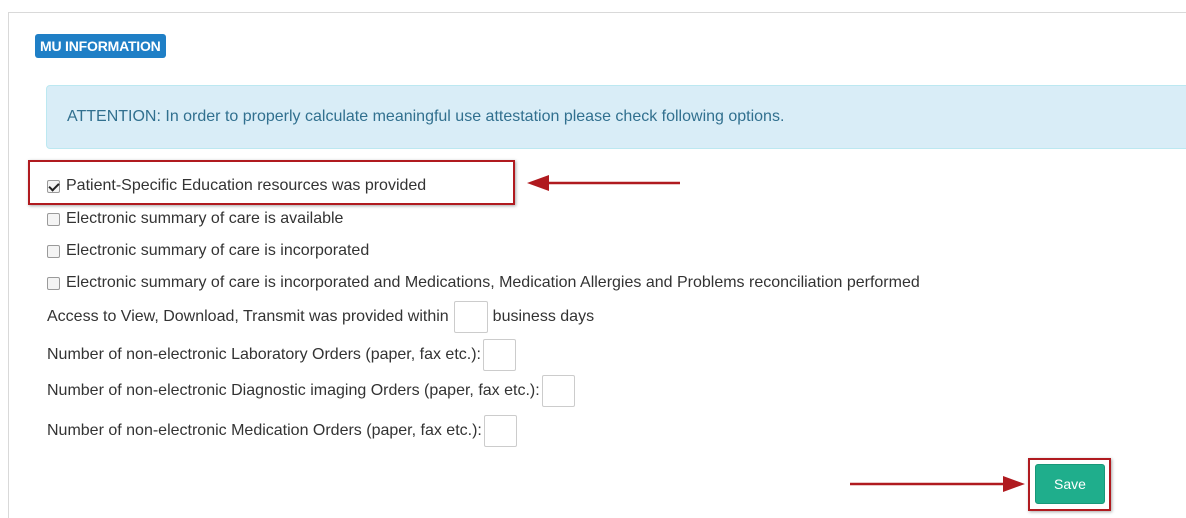 The width and height of the screenshot is (1186, 518). Describe the element at coordinates (205, 218) in the screenshot. I see `checkbox-label-summary-available: Electronic summary of care is available` at that location.